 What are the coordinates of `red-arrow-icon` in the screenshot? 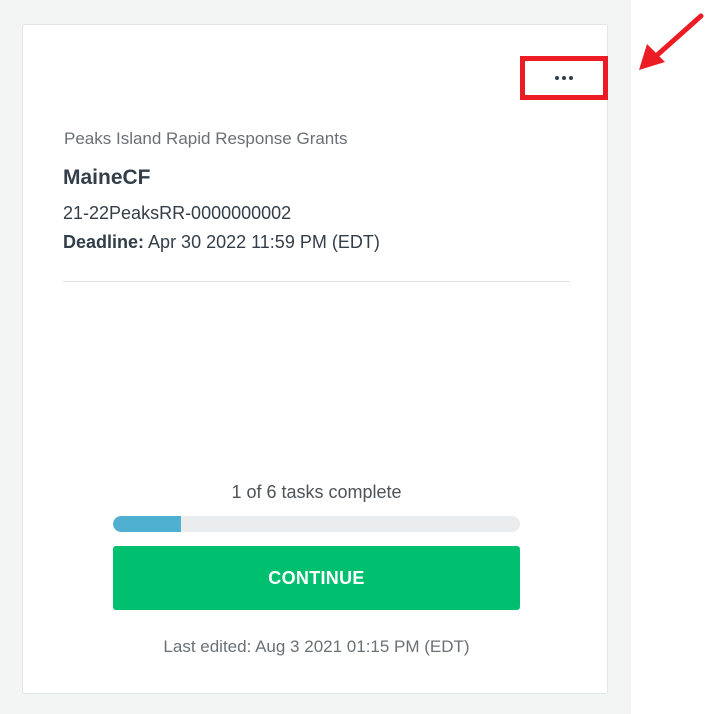 It's located at (671, 41).